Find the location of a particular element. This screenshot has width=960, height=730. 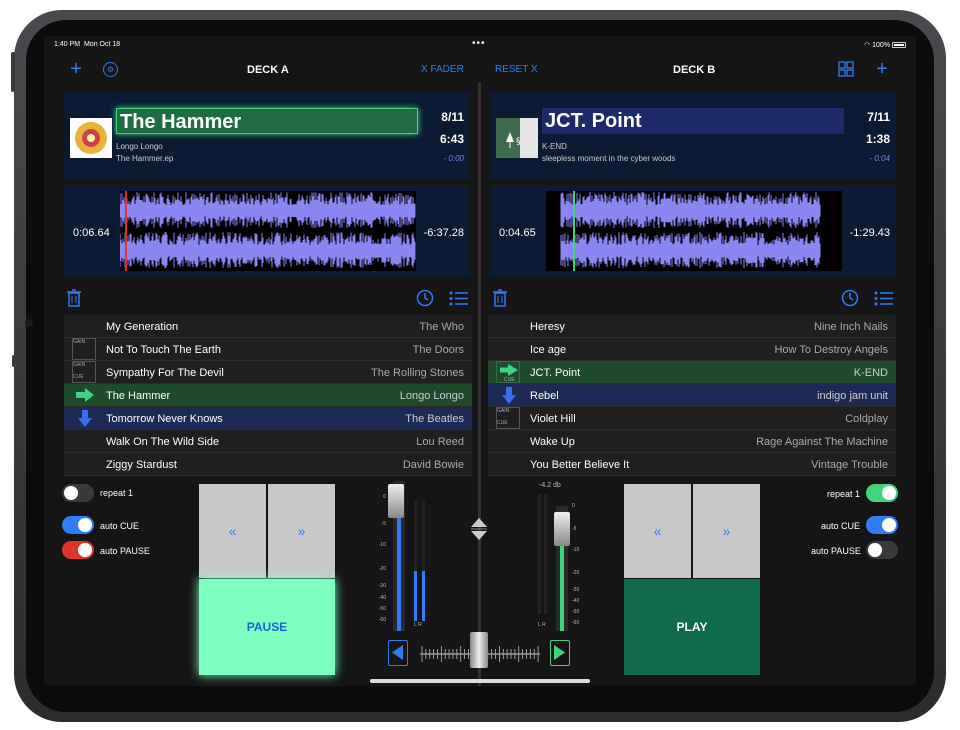

deck-b-play-button: PLAY is located at coordinates (692, 627).